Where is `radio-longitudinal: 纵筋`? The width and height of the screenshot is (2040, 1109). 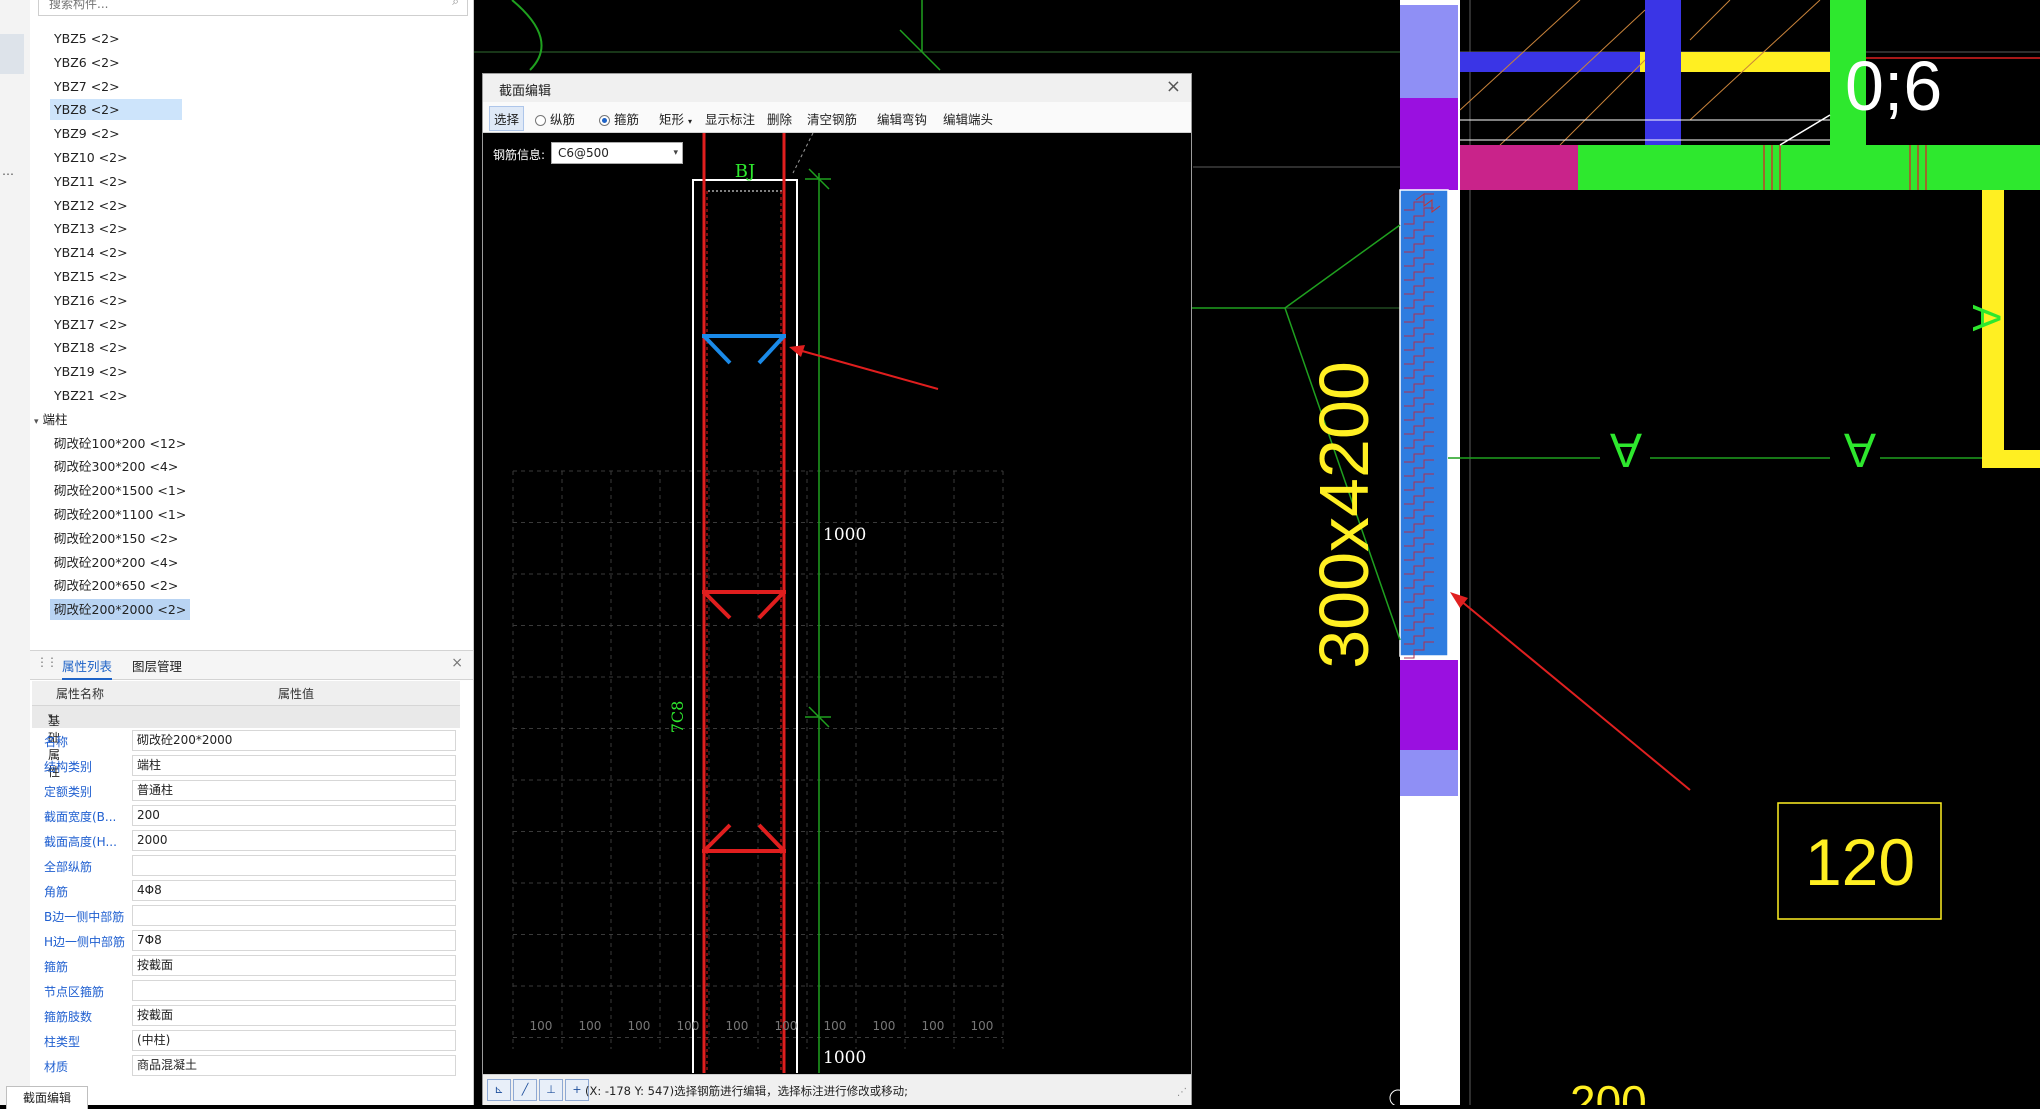 radio-longitudinal: 纵筋 is located at coordinates (555, 118).